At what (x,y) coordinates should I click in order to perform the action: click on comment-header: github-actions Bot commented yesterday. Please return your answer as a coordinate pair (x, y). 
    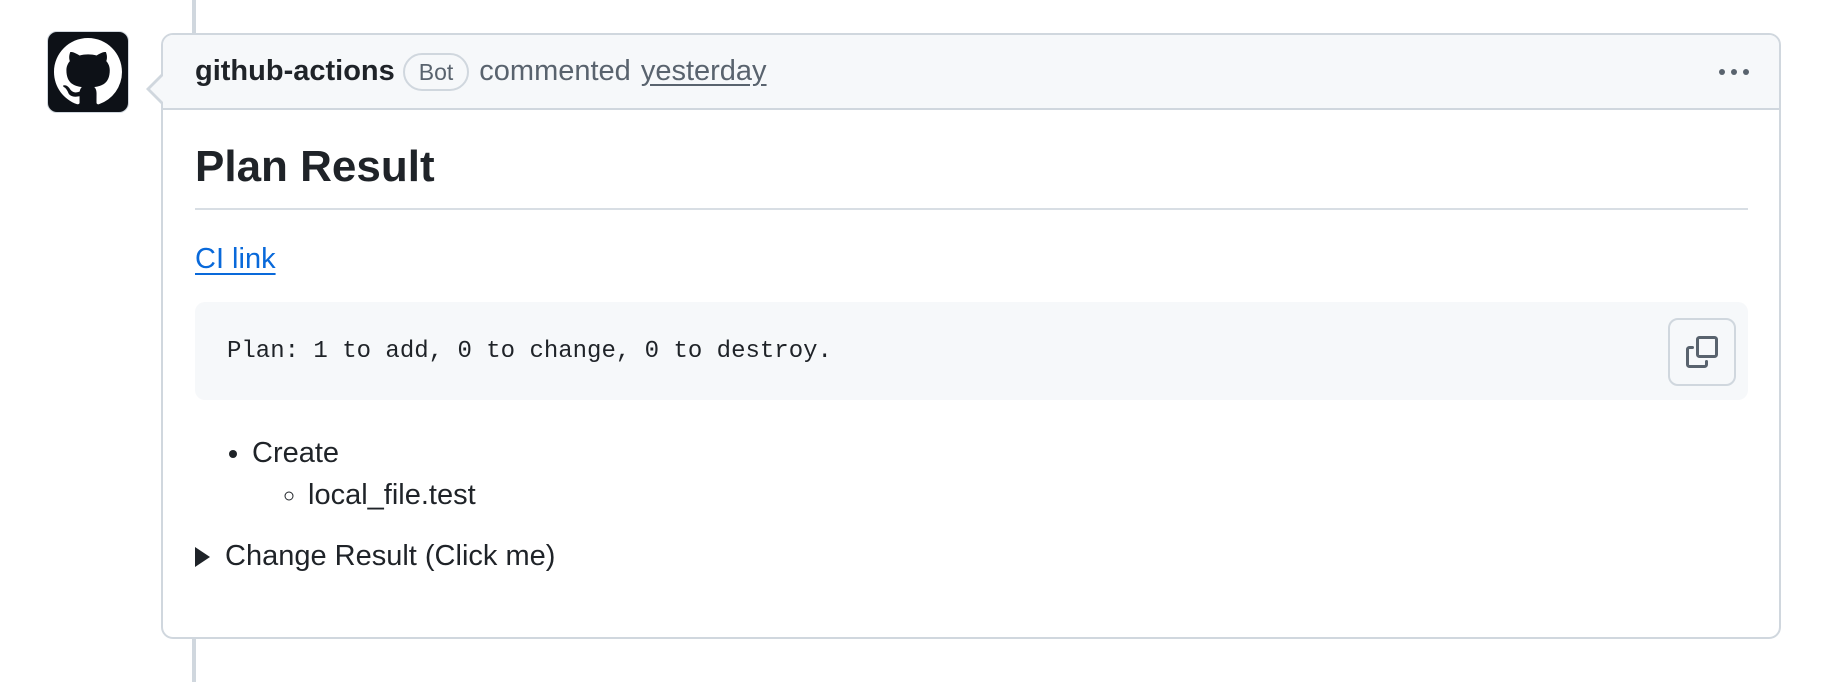
    Looking at the image, I should click on (971, 72).